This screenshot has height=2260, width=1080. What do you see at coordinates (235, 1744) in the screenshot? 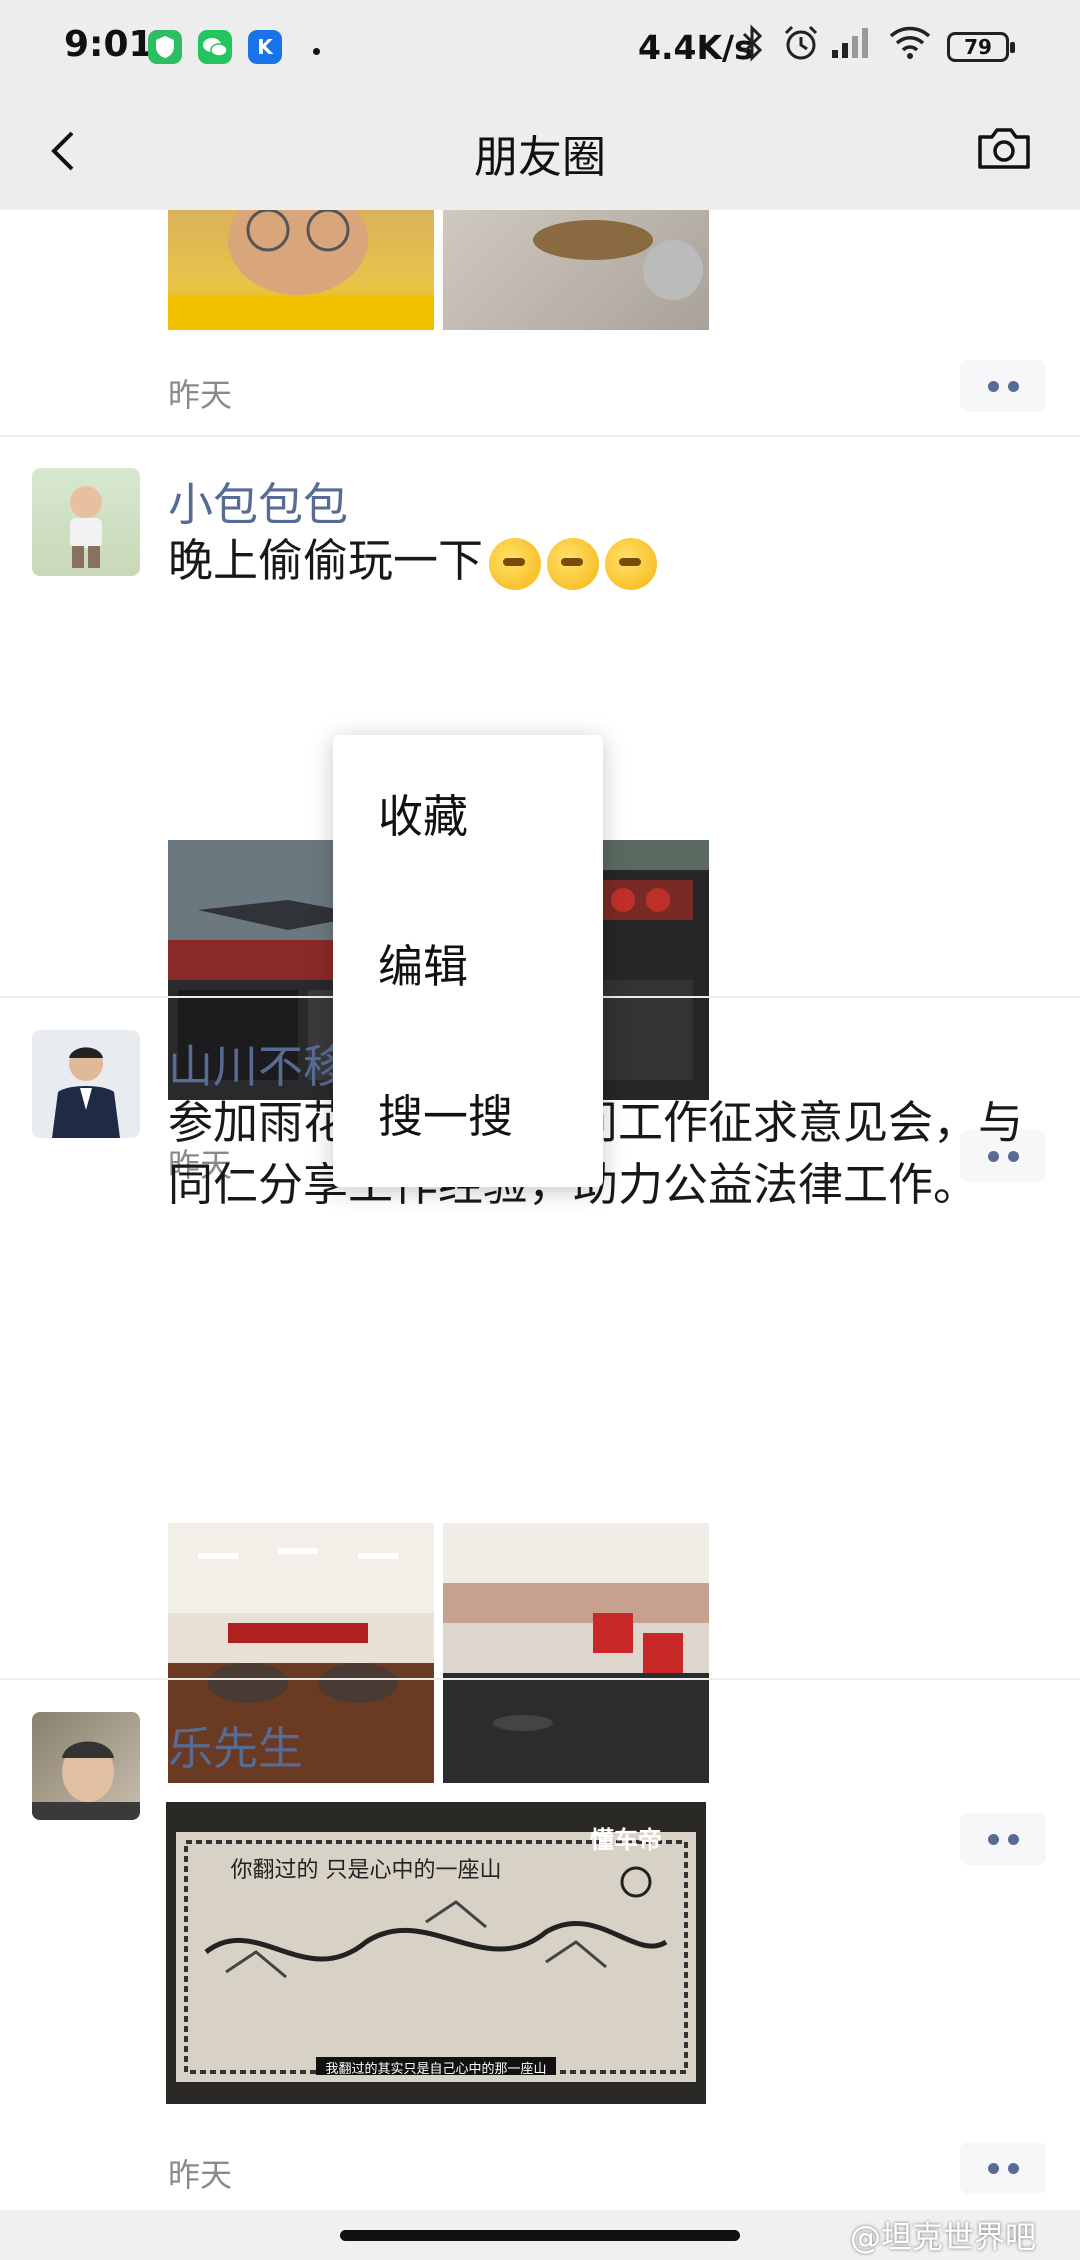
I see `post-nickname: 乐先生` at bounding box center [235, 1744].